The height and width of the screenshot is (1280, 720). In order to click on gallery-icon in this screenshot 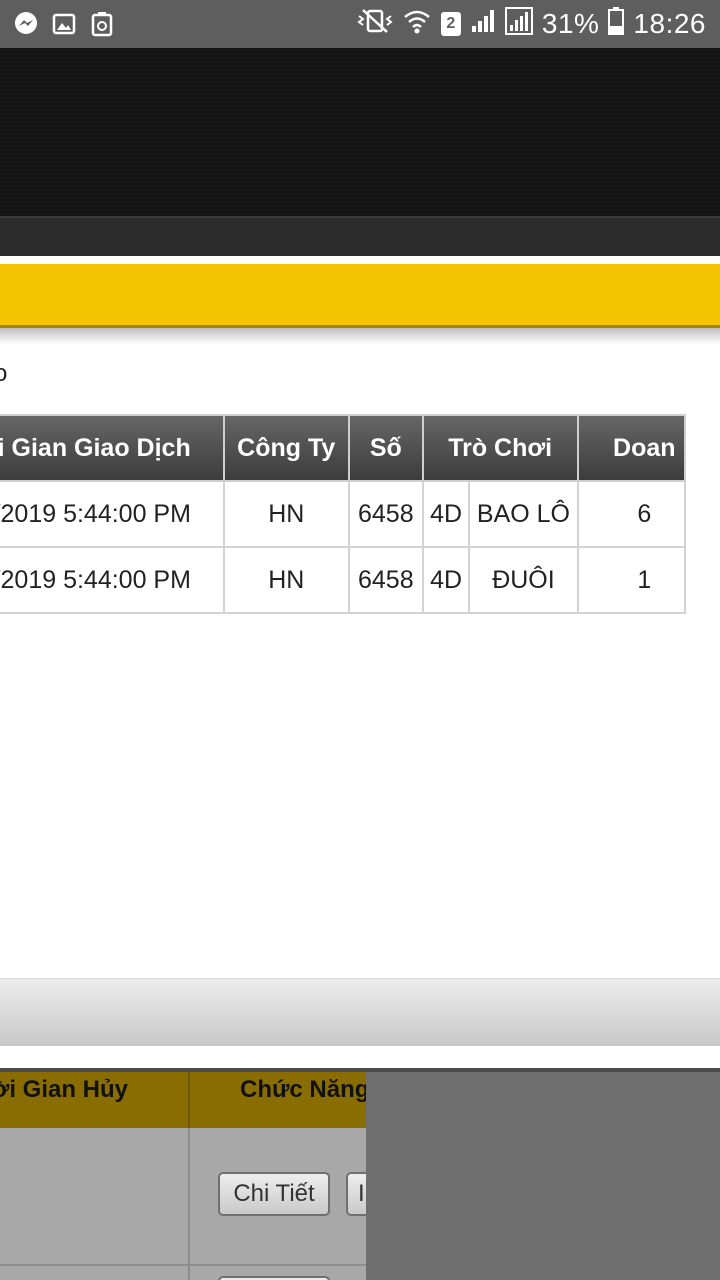, I will do `click(64, 24)`.